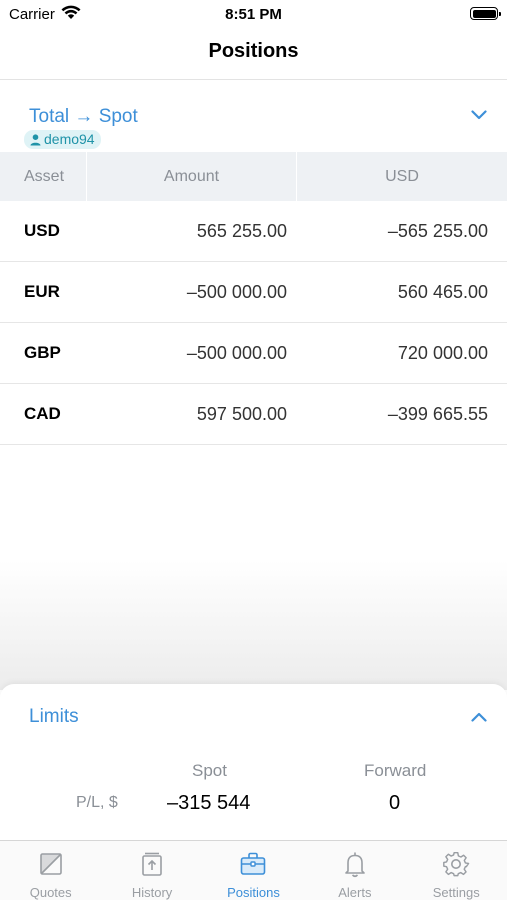 The image size is (507, 900). Describe the element at coordinates (241, 230) in the screenshot. I see `amount-cell: 565 255.00` at that location.